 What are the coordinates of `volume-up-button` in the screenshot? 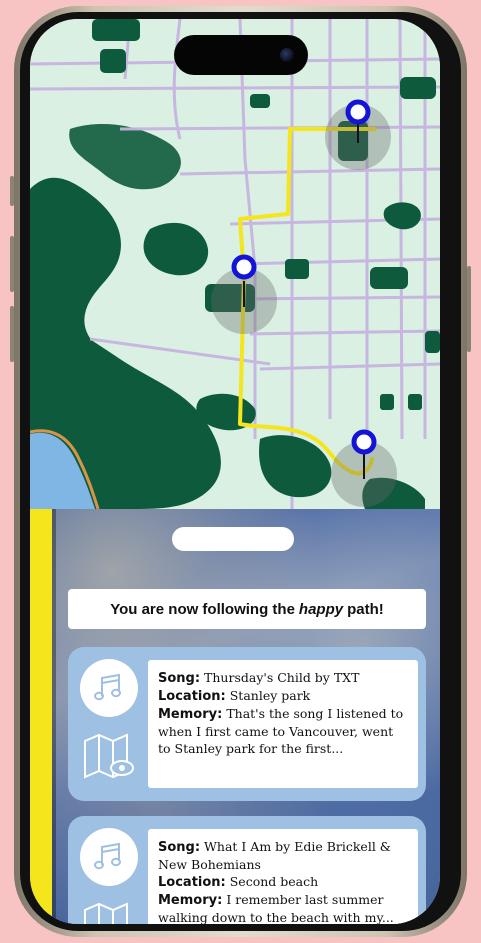 It's located at (12, 264).